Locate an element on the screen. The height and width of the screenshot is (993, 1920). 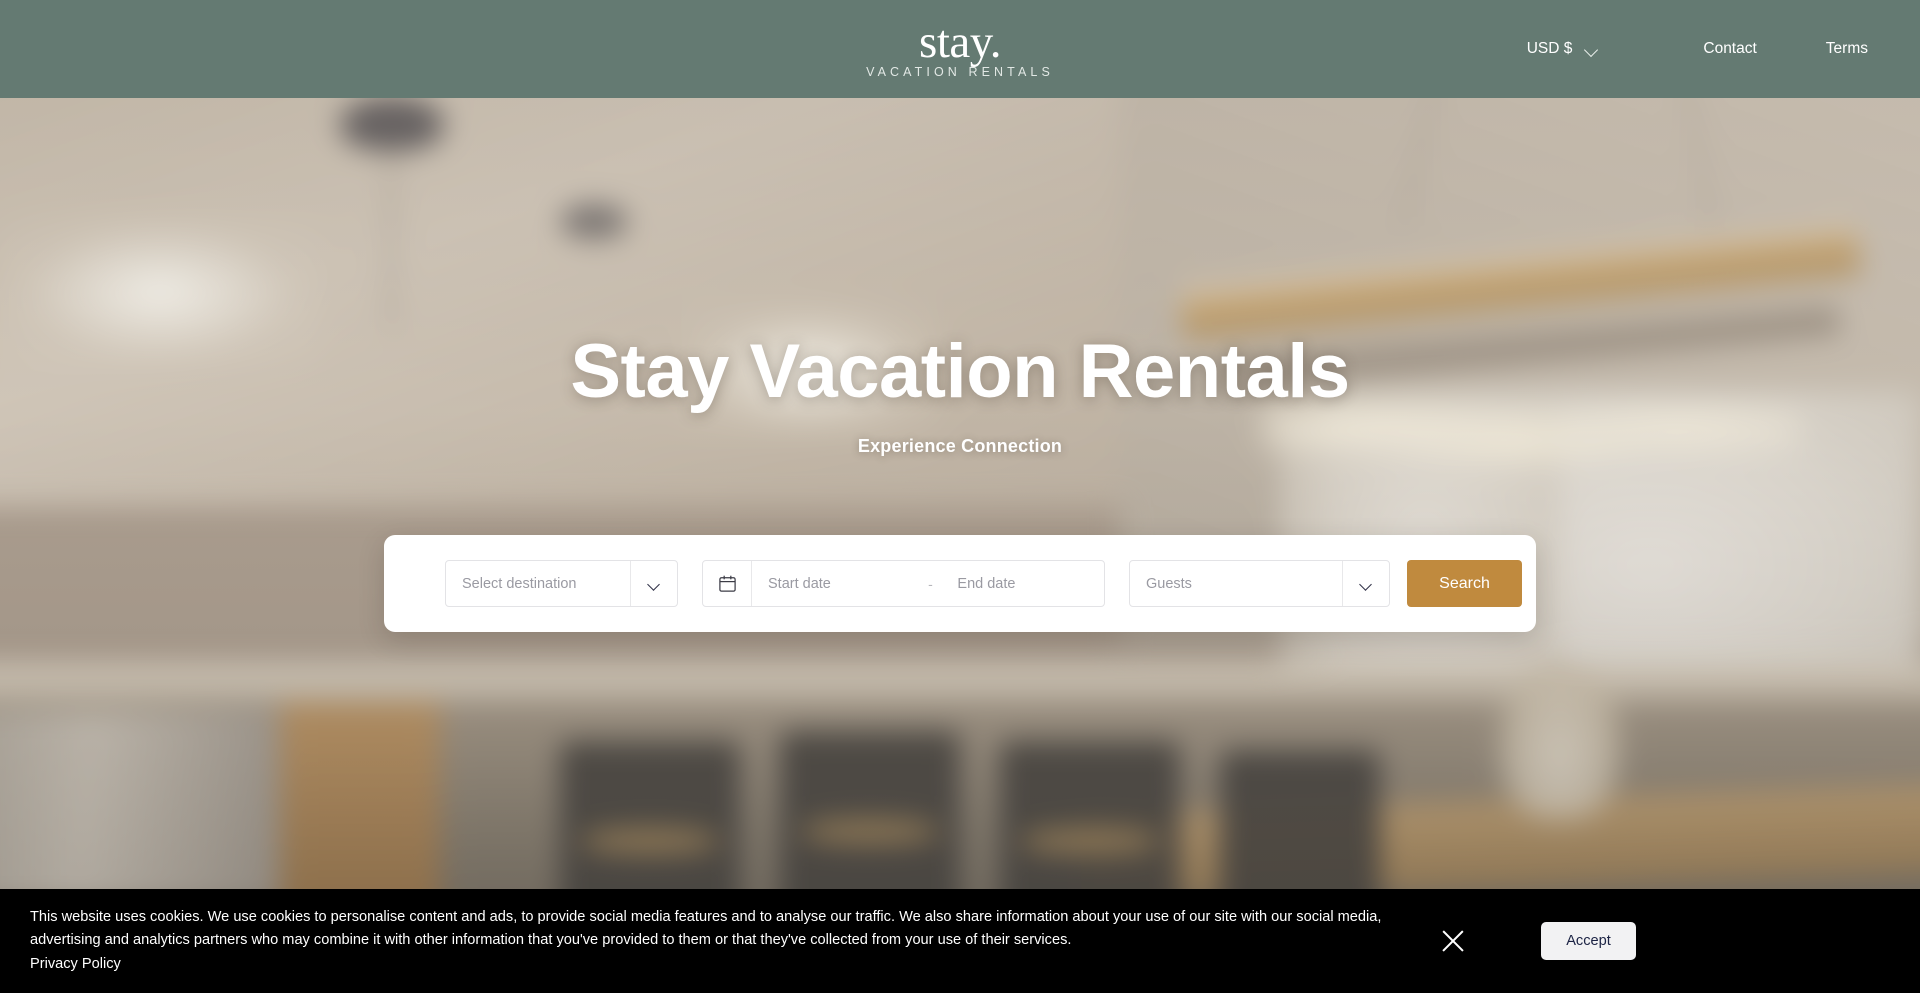
end-date-input: End date is located at coordinates (1022, 583).